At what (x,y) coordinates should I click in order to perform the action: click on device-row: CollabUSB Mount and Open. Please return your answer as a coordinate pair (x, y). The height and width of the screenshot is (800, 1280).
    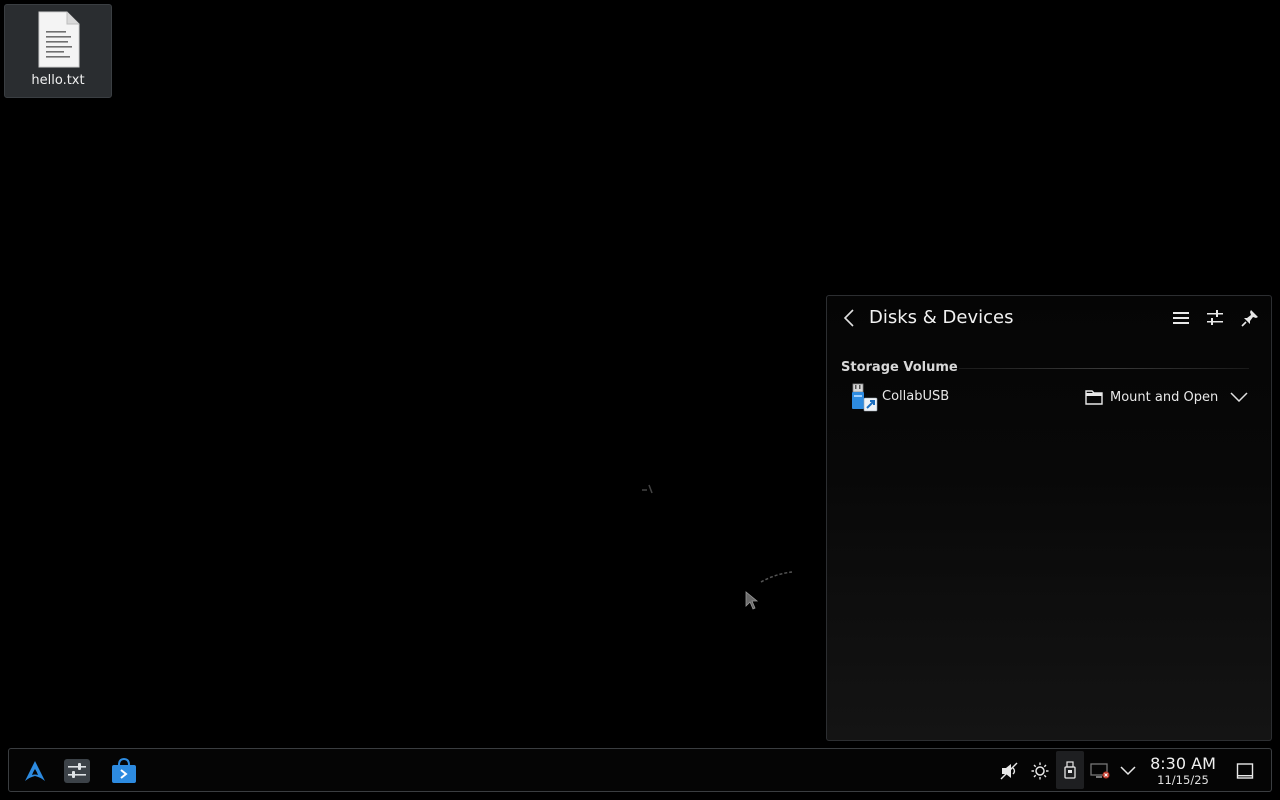
    Looking at the image, I should click on (1046, 397).